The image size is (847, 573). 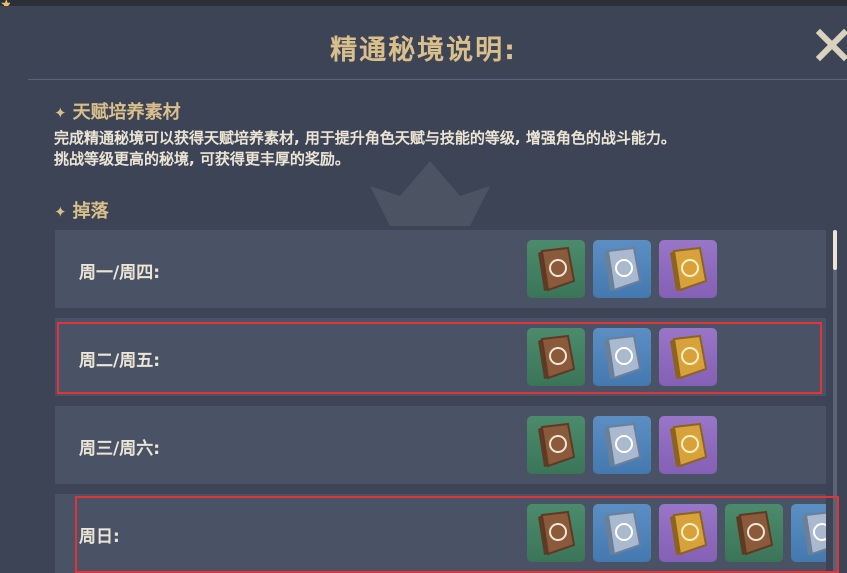 What do you see at coordinates (835, 250) in the screenshot?
I see `scrollbar-thumb` at bounding box center [835, 250].